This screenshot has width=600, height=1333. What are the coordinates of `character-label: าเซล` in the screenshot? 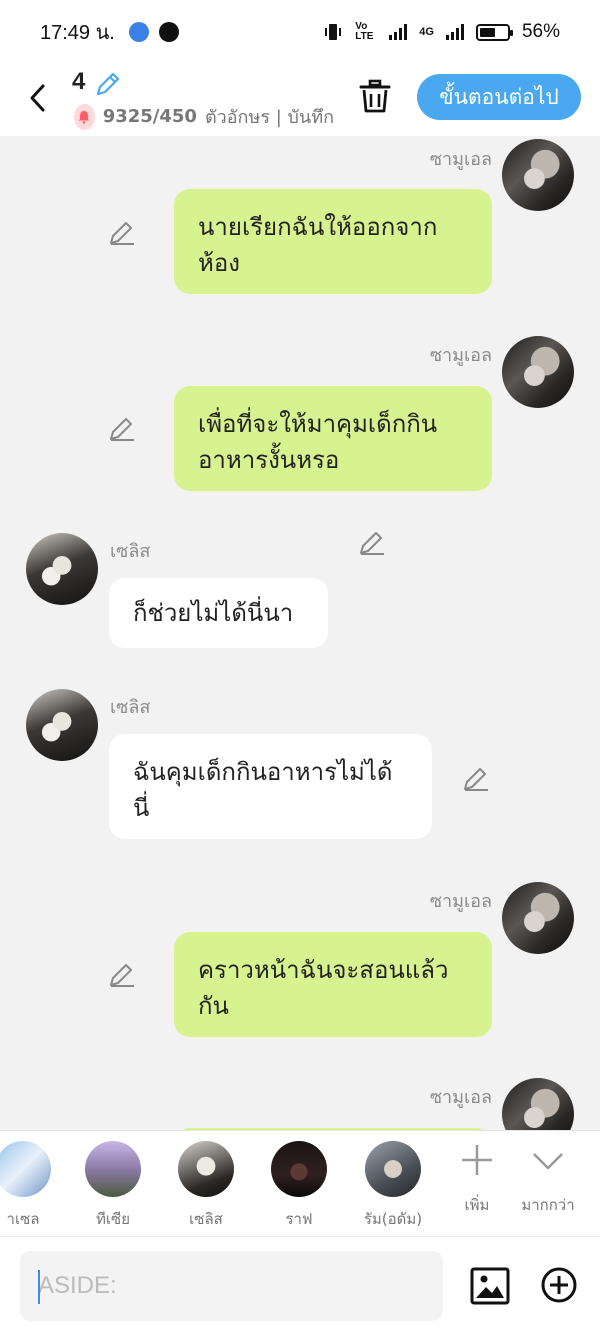 It's located at (23, 1219).